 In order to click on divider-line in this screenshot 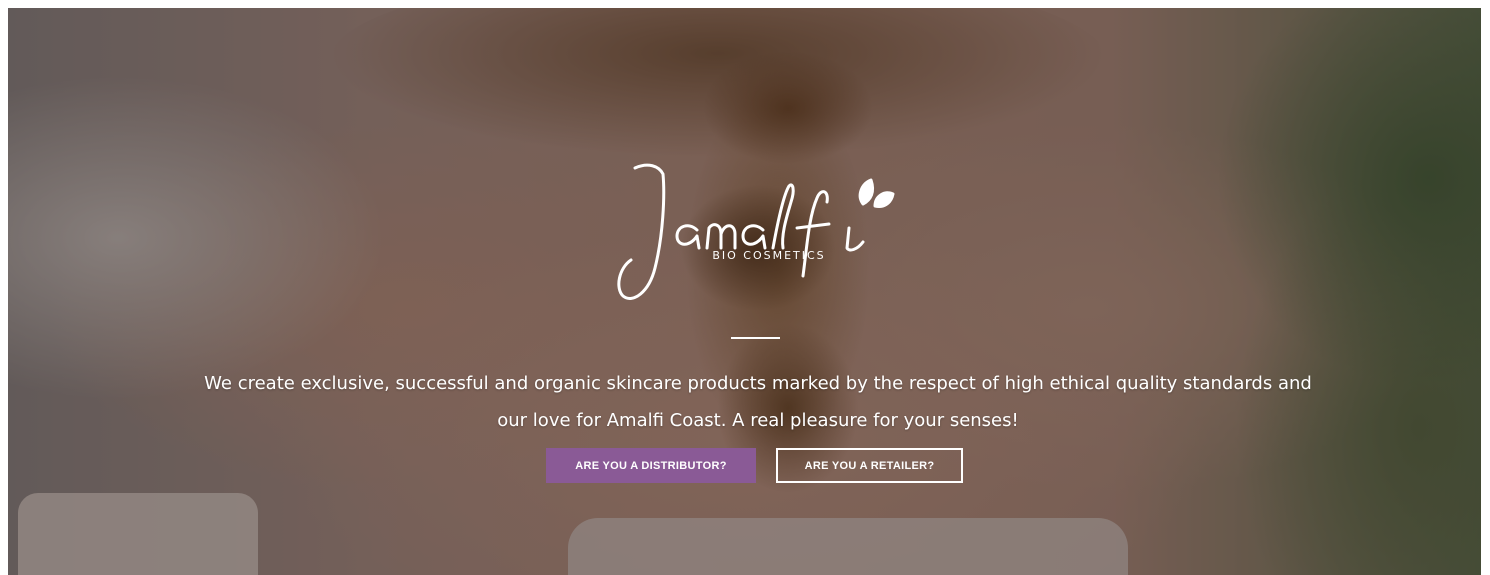, I will do `click(755, 338)`.